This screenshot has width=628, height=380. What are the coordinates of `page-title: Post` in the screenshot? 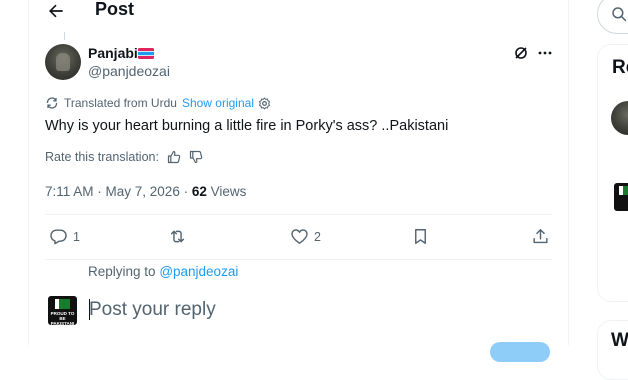 It's located at (115, 9).